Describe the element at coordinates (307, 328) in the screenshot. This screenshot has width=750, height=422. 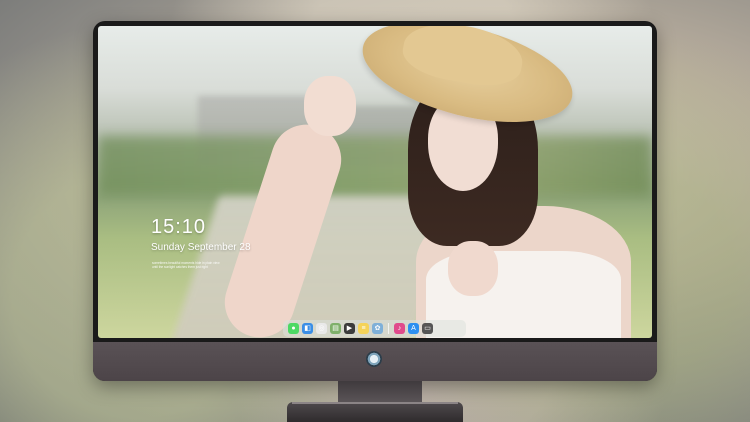
I see `finder-icon: ◧` at that location.